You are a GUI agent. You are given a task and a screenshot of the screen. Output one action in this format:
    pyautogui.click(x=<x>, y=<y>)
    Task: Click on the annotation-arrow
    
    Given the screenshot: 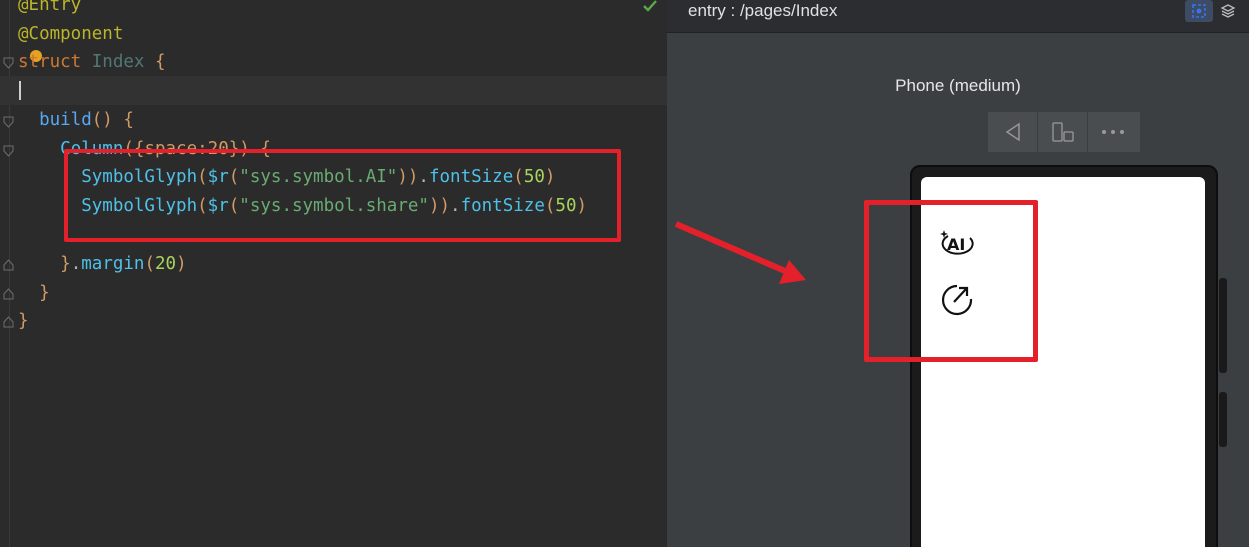 What is the action you would take?
    pyautogui.click(x=740, y=252)
    